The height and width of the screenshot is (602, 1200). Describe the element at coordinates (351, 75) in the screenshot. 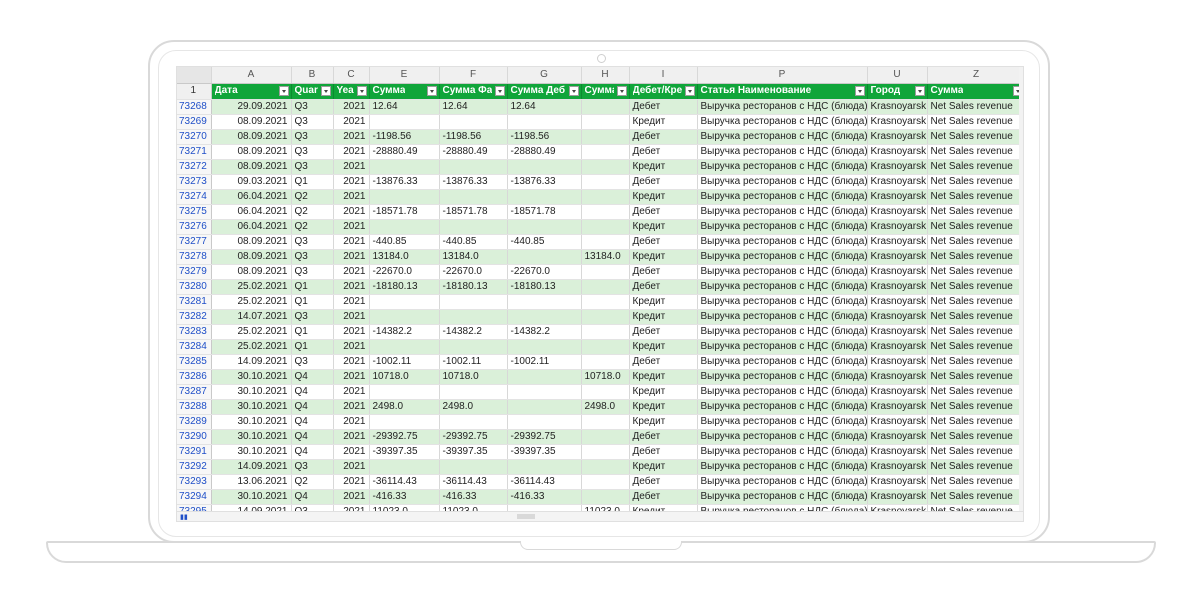

I see `column-letter: C` at that location.